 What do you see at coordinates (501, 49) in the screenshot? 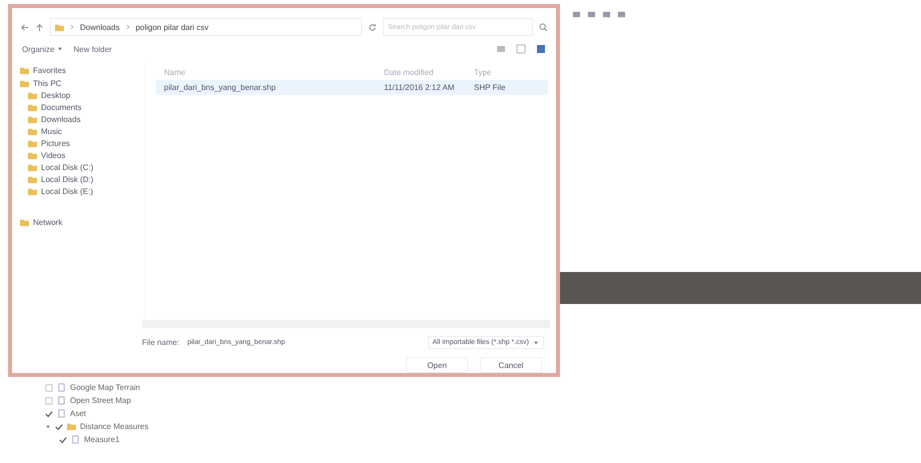
I see `view-icon` at bounding box center [501, 49].